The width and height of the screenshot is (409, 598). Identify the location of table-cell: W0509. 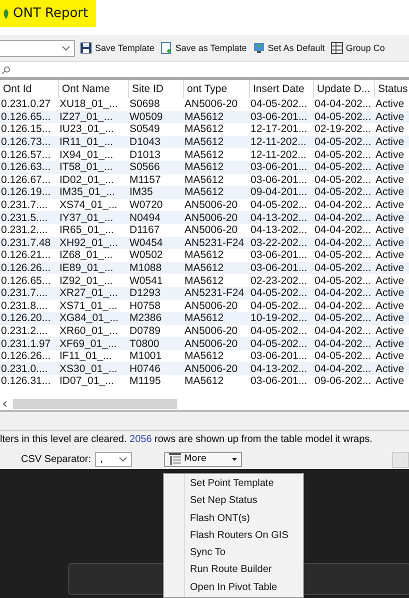
(156, 117).